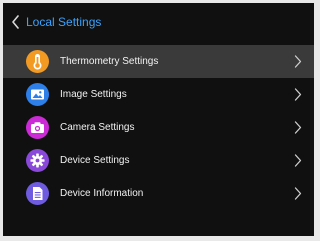 The width and height of the screenshot is (320, 241). Describe the element at coordinates (95, 160) in the screenshot. I see `menu-item-label: Device Settings` at that location.